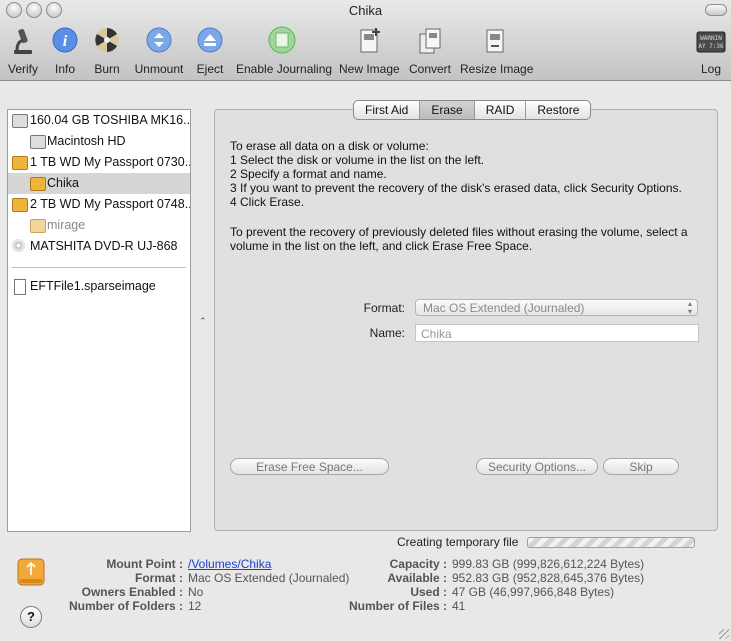 This screenshot has width=731, height=641. I want to click on tab-bar: First Aid Erase RAID Restore, so click(472, 110).